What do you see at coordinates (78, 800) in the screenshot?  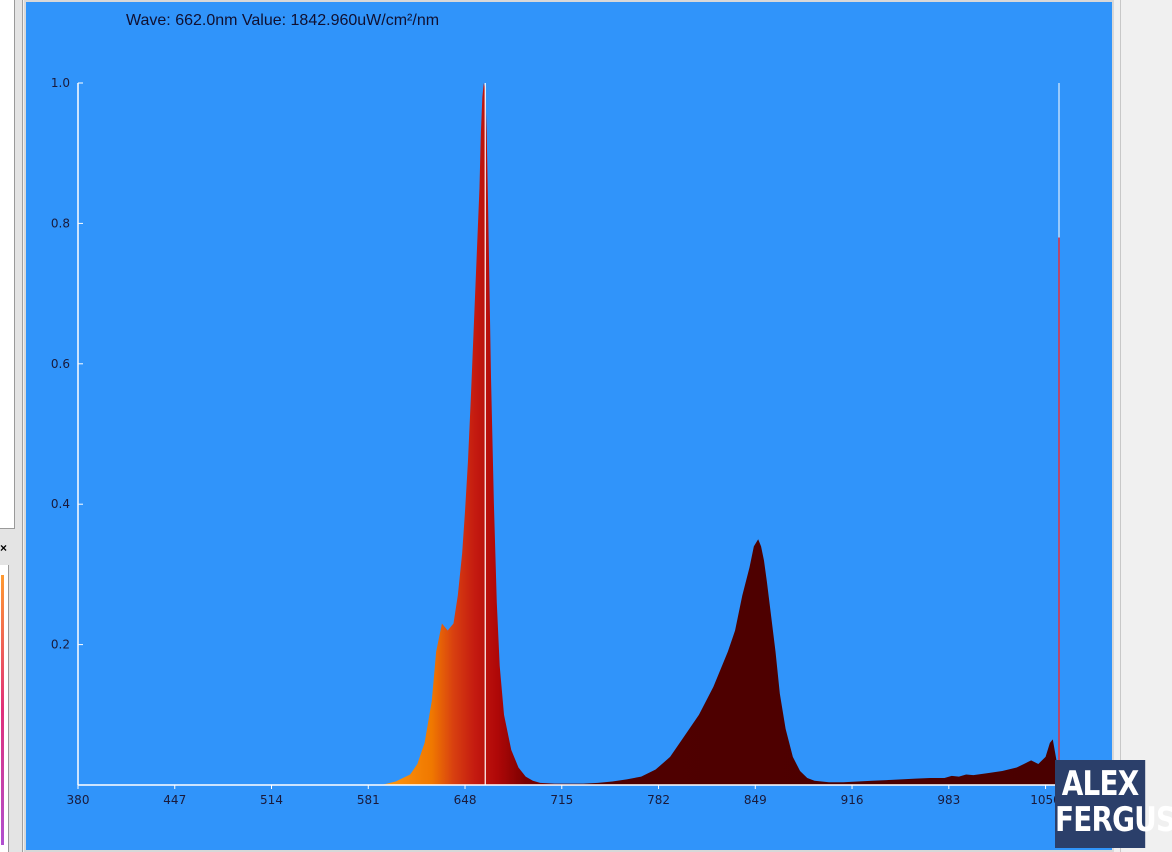 I see `x-tick-label: 380` at bounding box center [78, 800].